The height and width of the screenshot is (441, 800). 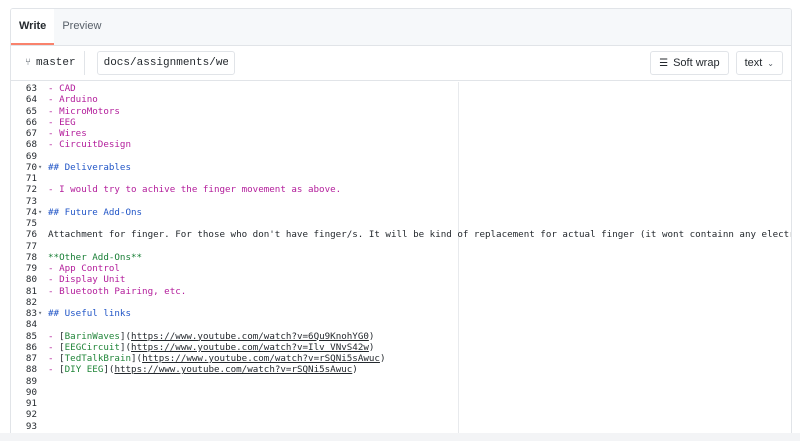 What do you see at coordinates (73, 99) in the screenshot?
I see `line-text: - Arduino` at bounding box center [73, 99].